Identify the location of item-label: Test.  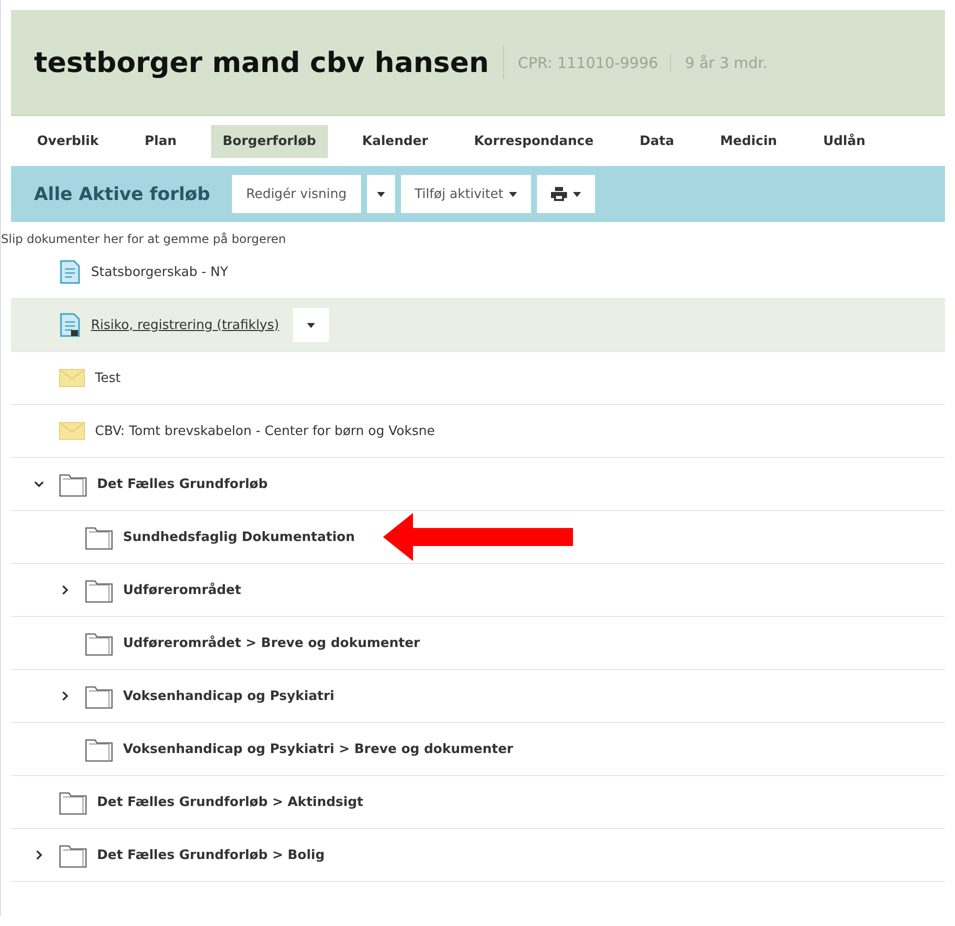
(108, 378).